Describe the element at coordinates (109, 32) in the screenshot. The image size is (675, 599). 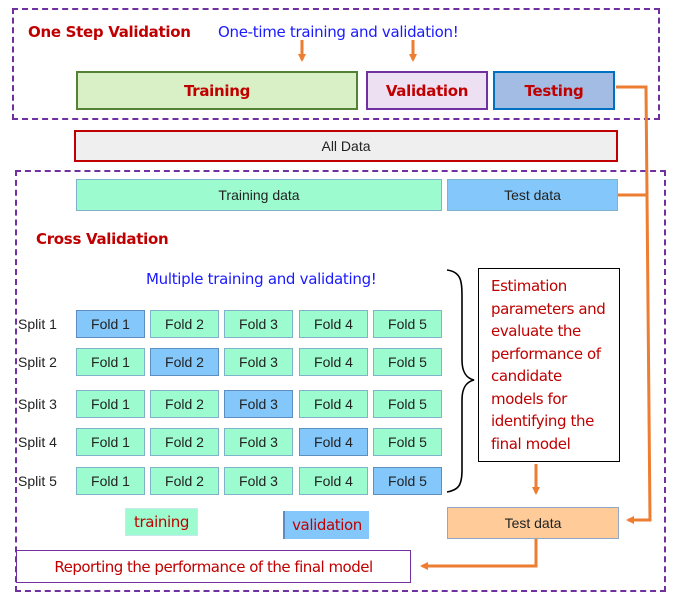
I see `one-step-validation-title: One Step Validation` at that location.